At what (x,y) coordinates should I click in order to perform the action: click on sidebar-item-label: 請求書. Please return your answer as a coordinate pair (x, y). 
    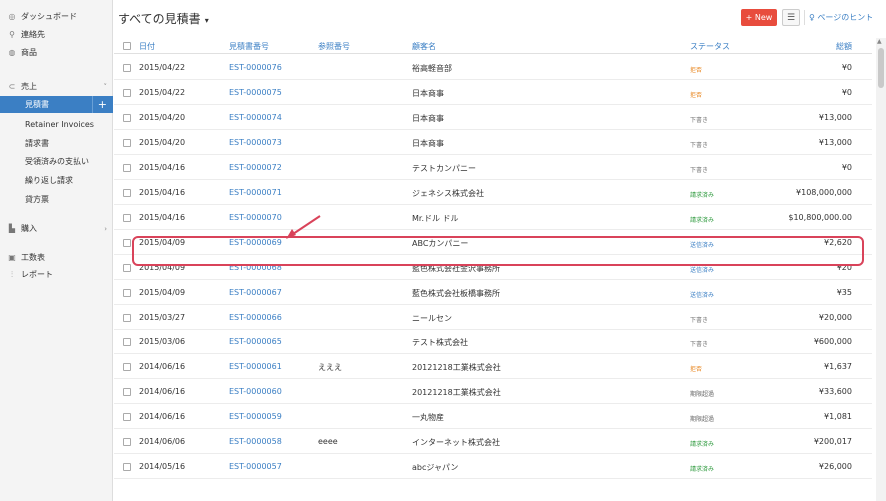
    Looking at the image, I should click on (37, 143).